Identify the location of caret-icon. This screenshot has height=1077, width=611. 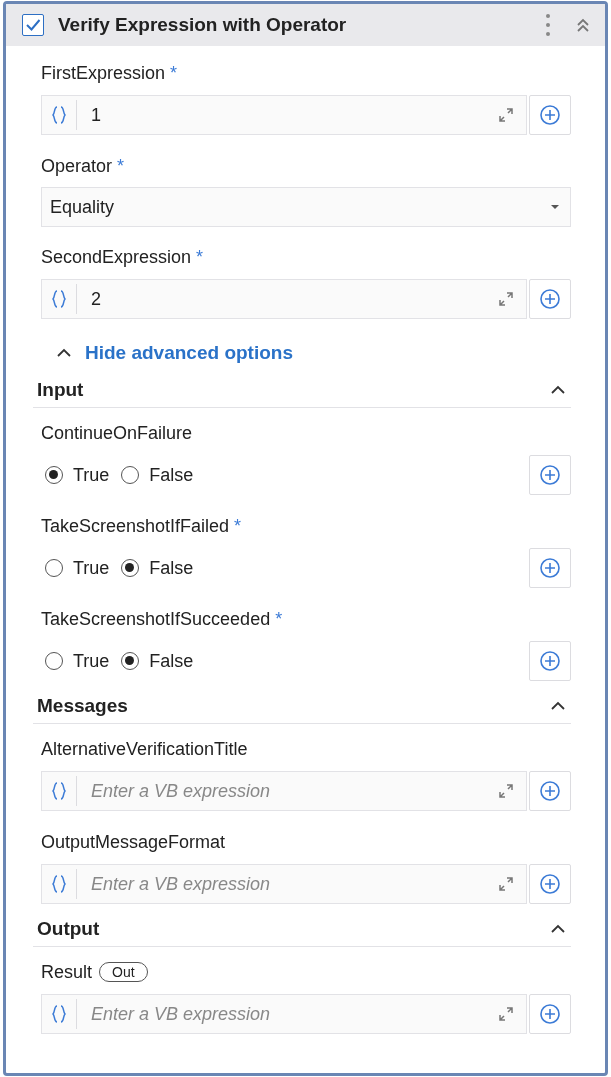
(555, 207).